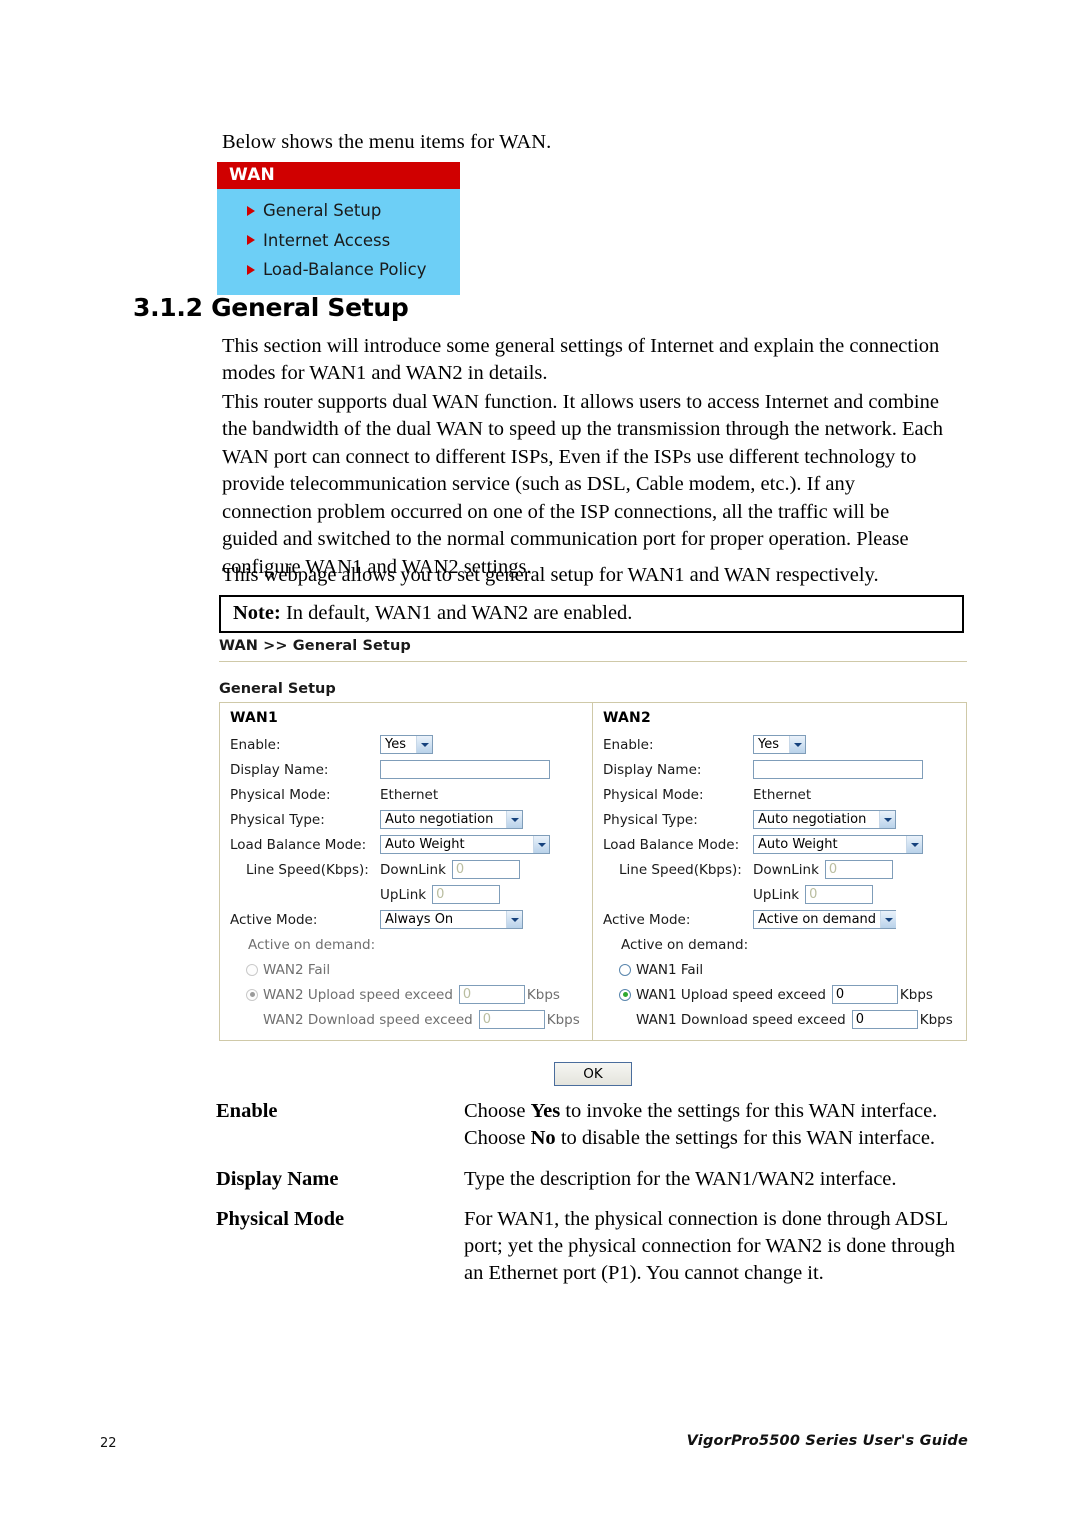 The width and height of the screenshot is (1080, 1528). I want to click on enable-desc-l1a: Choose, so click(497, 1111).